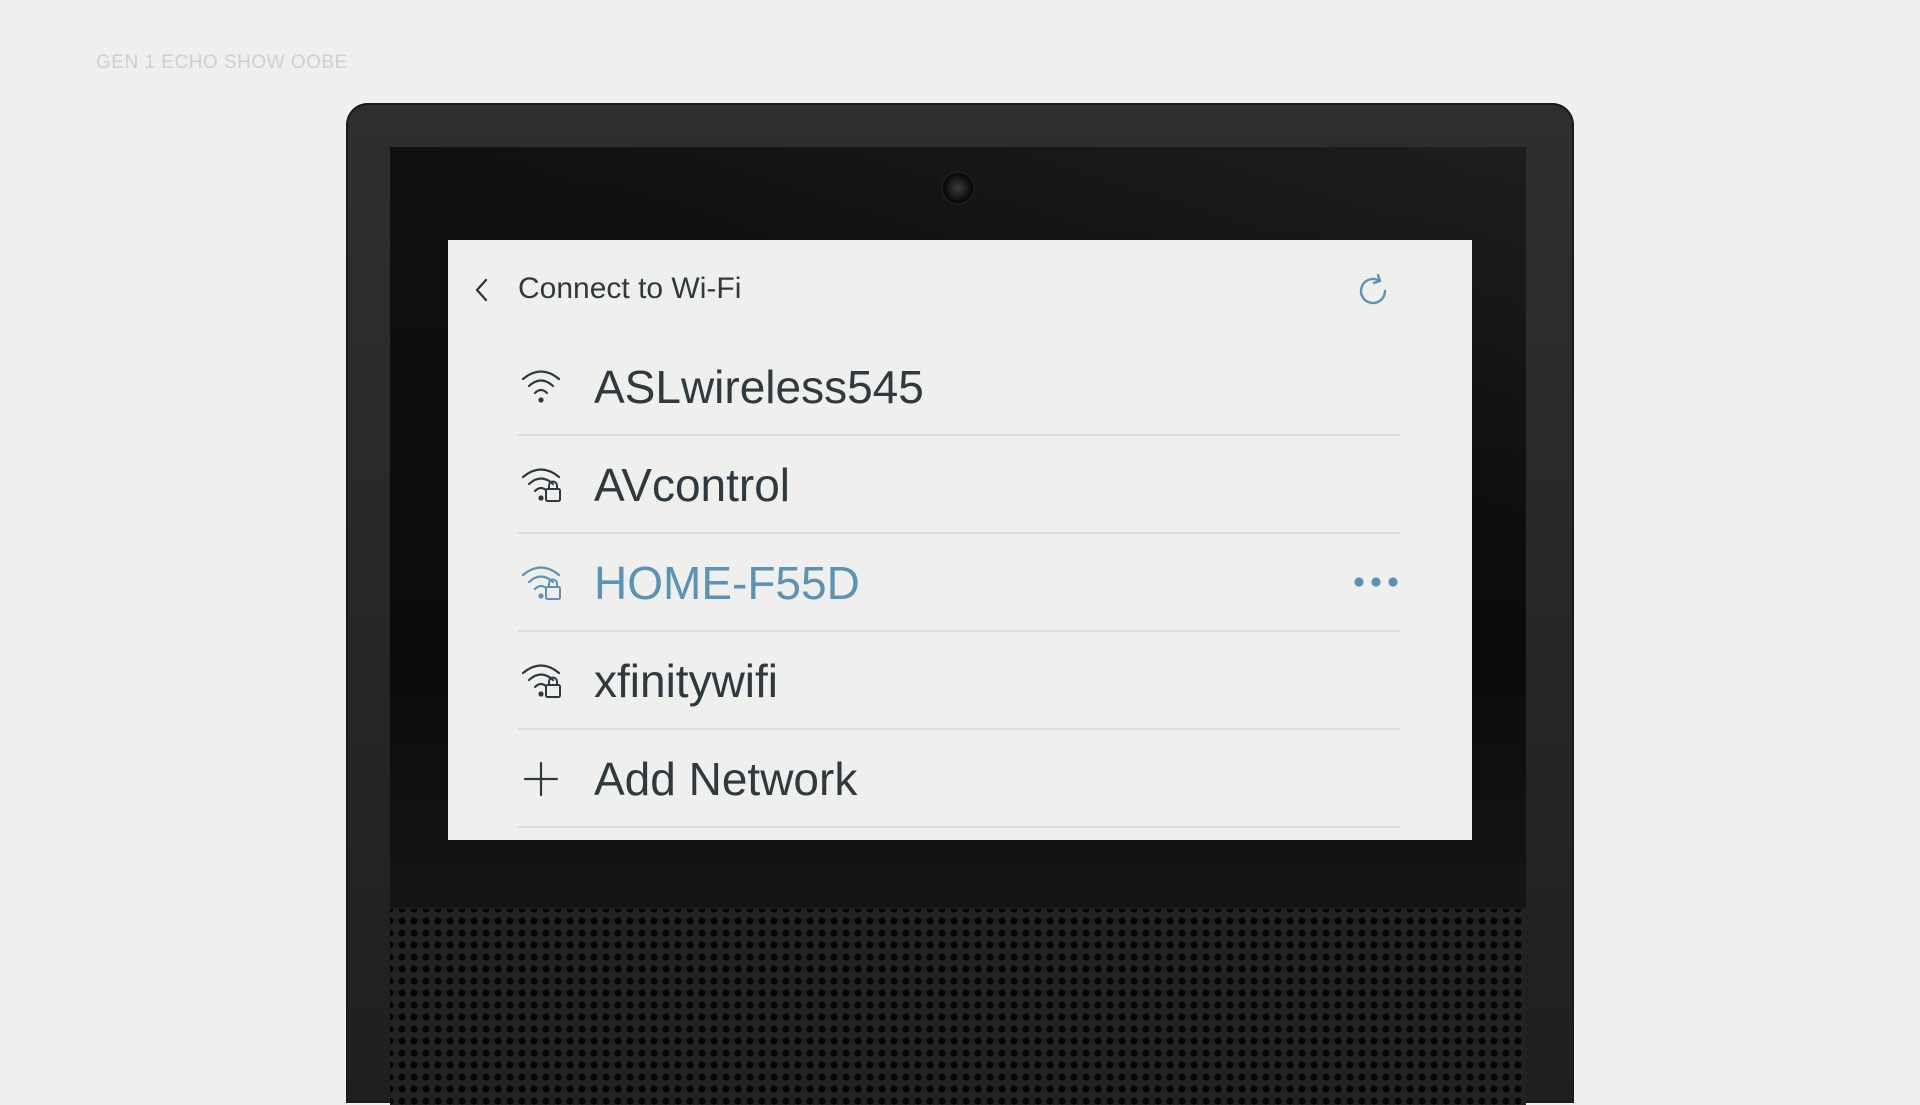 This screenshot has height=1105, width=1920. Describe the element at coordinates (727, 583) in the screenshot. I see `network-name: HOME-F55D` at that location.